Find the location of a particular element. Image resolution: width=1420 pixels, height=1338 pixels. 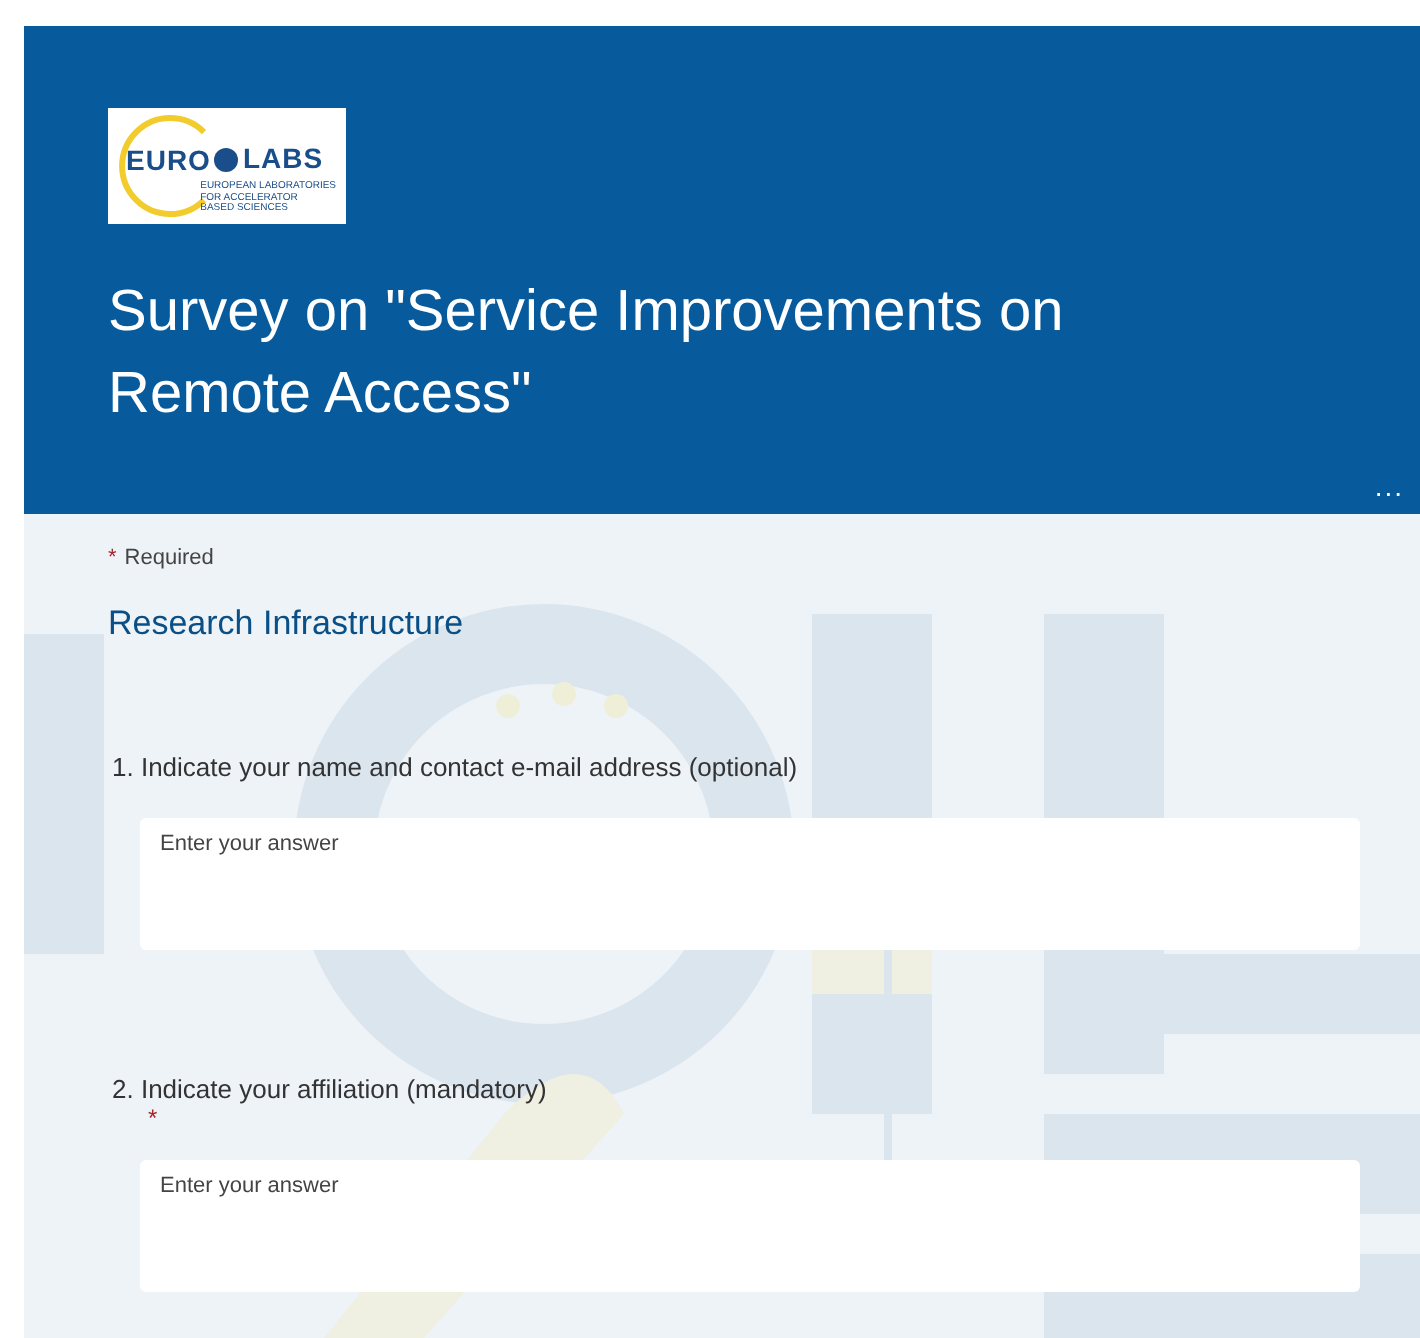

question-label: 2. Indicate your affiliation (mandatory) is located at coordinates (329, 1089).